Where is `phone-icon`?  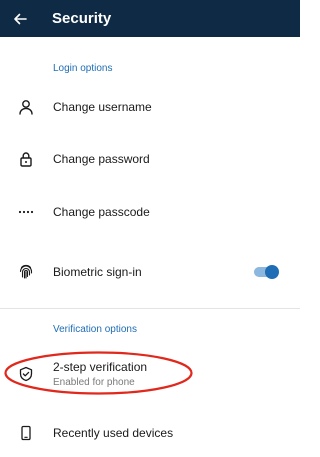 phone-icon is located at coordinates (26, 433).